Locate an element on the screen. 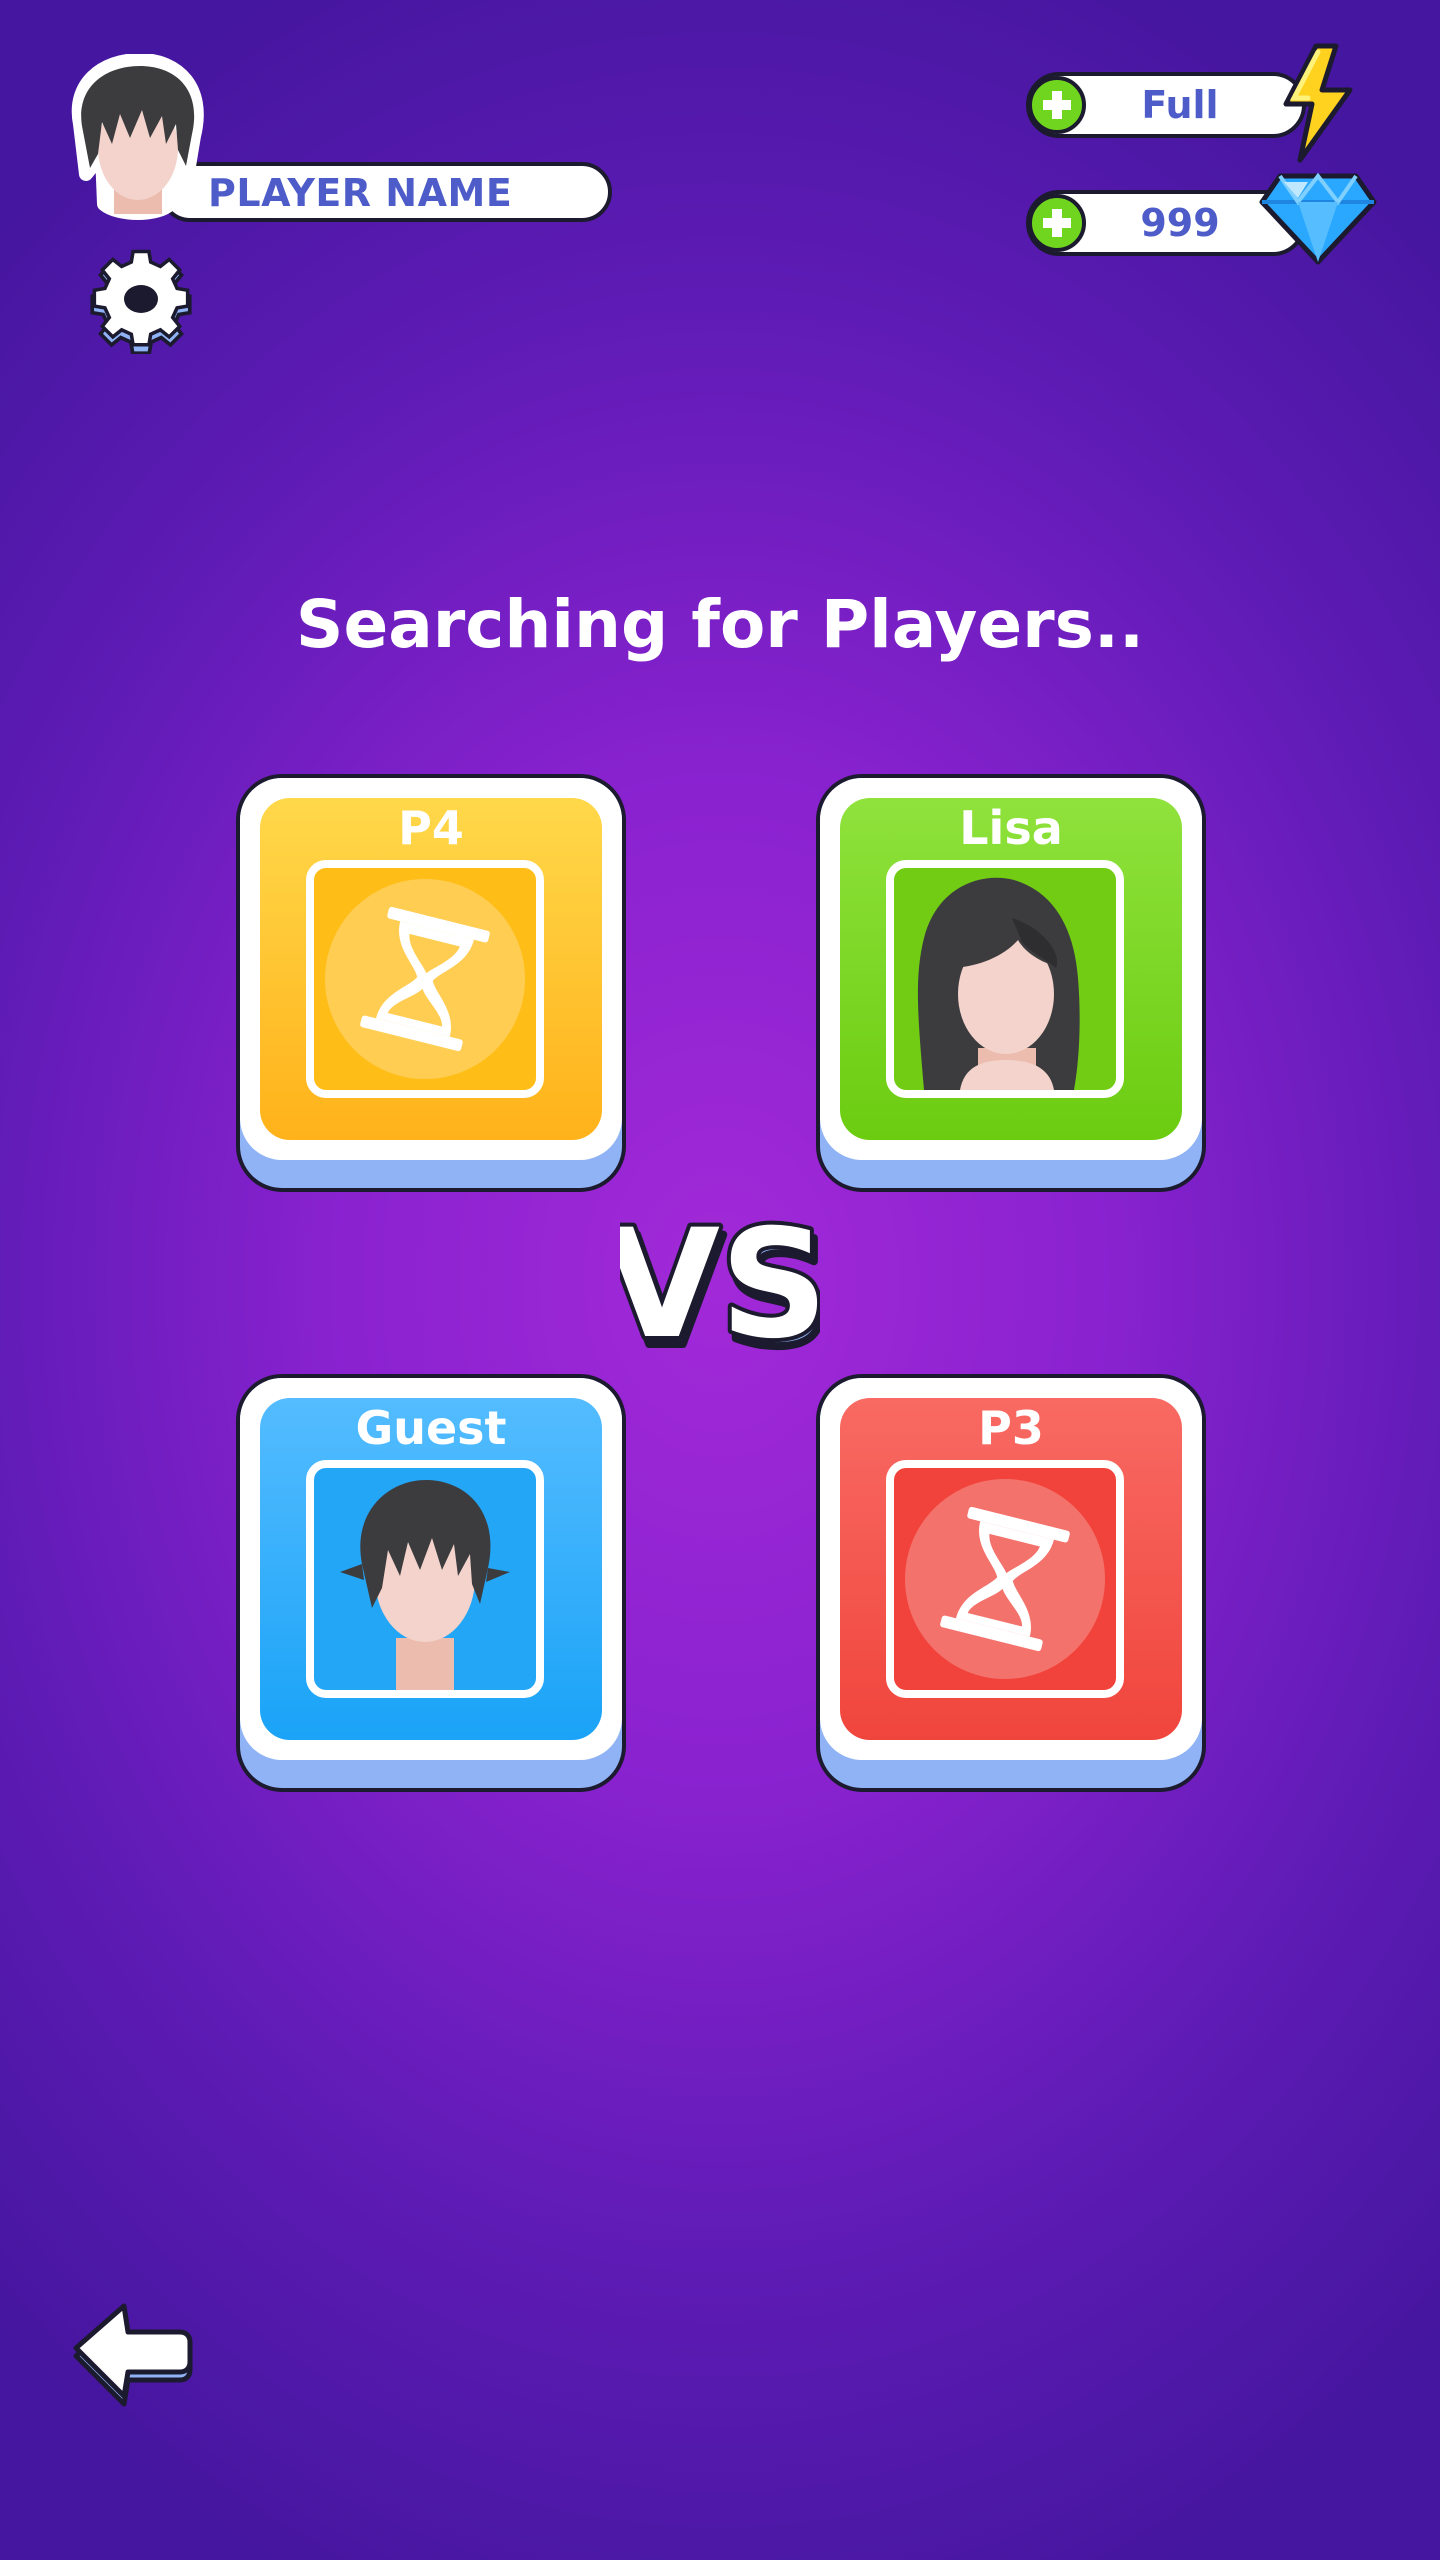 The image size is (1440, 2560). gems-value: 999 is located at coordinates (1180, 223).